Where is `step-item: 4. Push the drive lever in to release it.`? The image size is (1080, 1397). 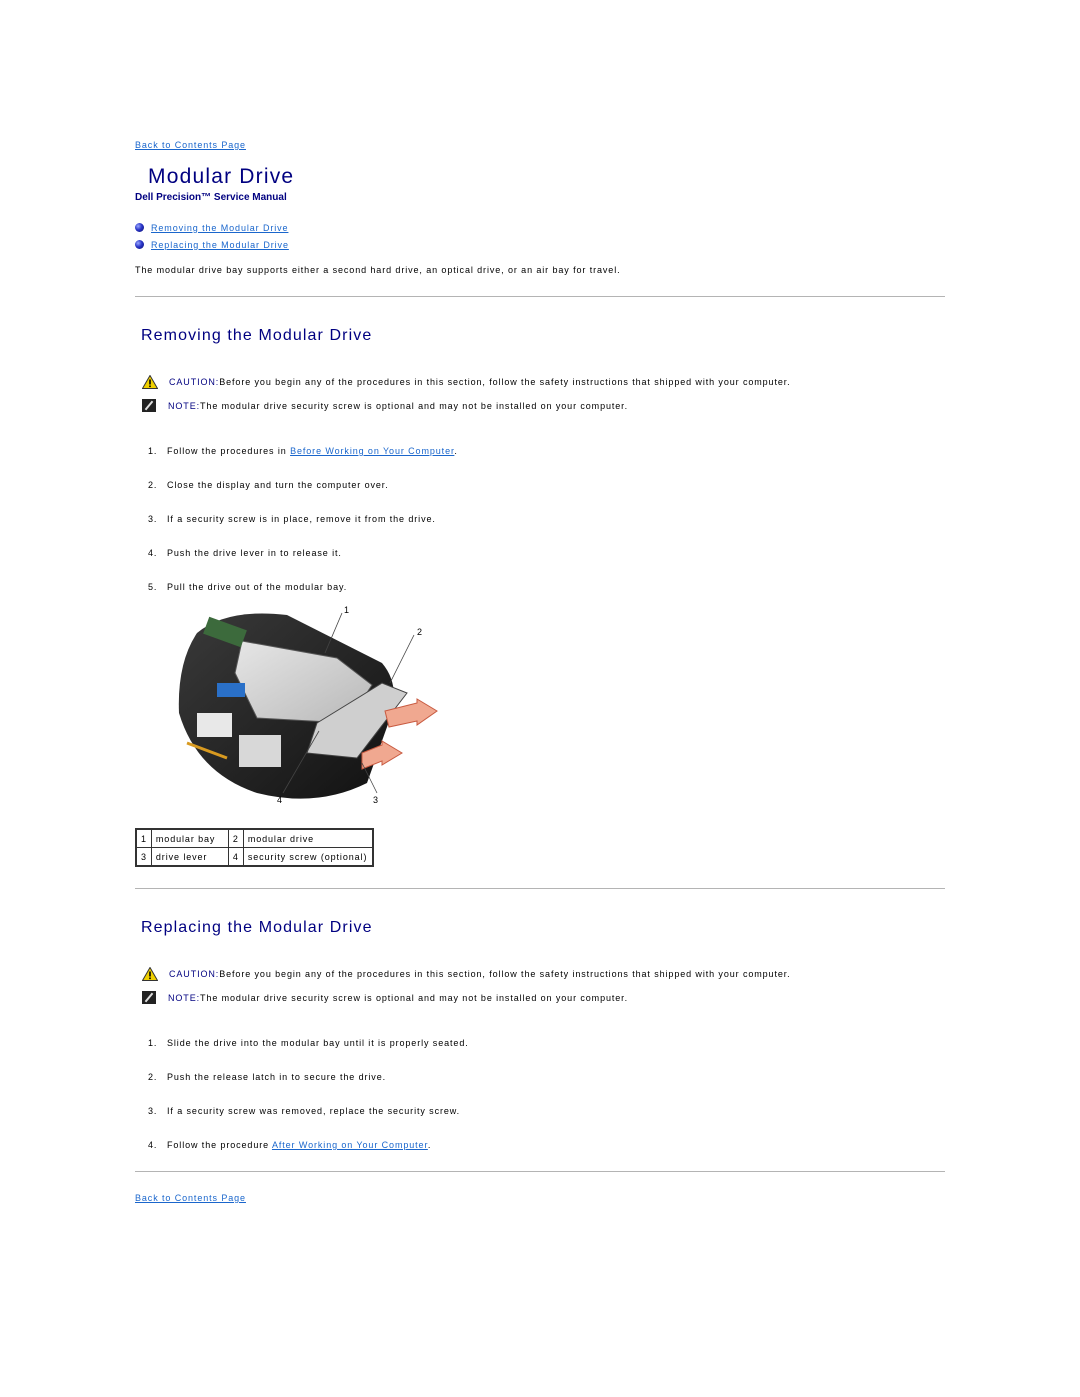
step-item: 4. Push the drive lever in to release it. is located at coordinates (245, 553).